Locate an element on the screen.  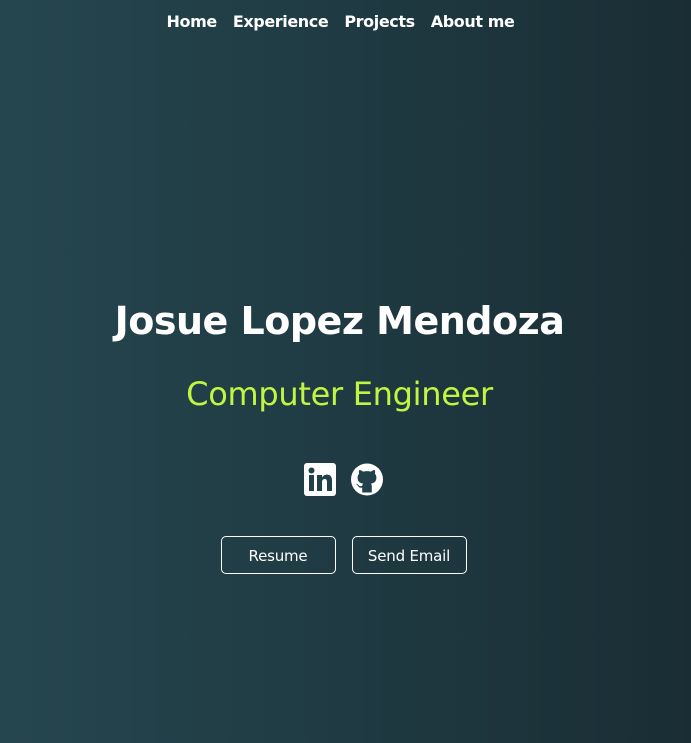
resume-button: Resume is located at coordinates (278, 555).